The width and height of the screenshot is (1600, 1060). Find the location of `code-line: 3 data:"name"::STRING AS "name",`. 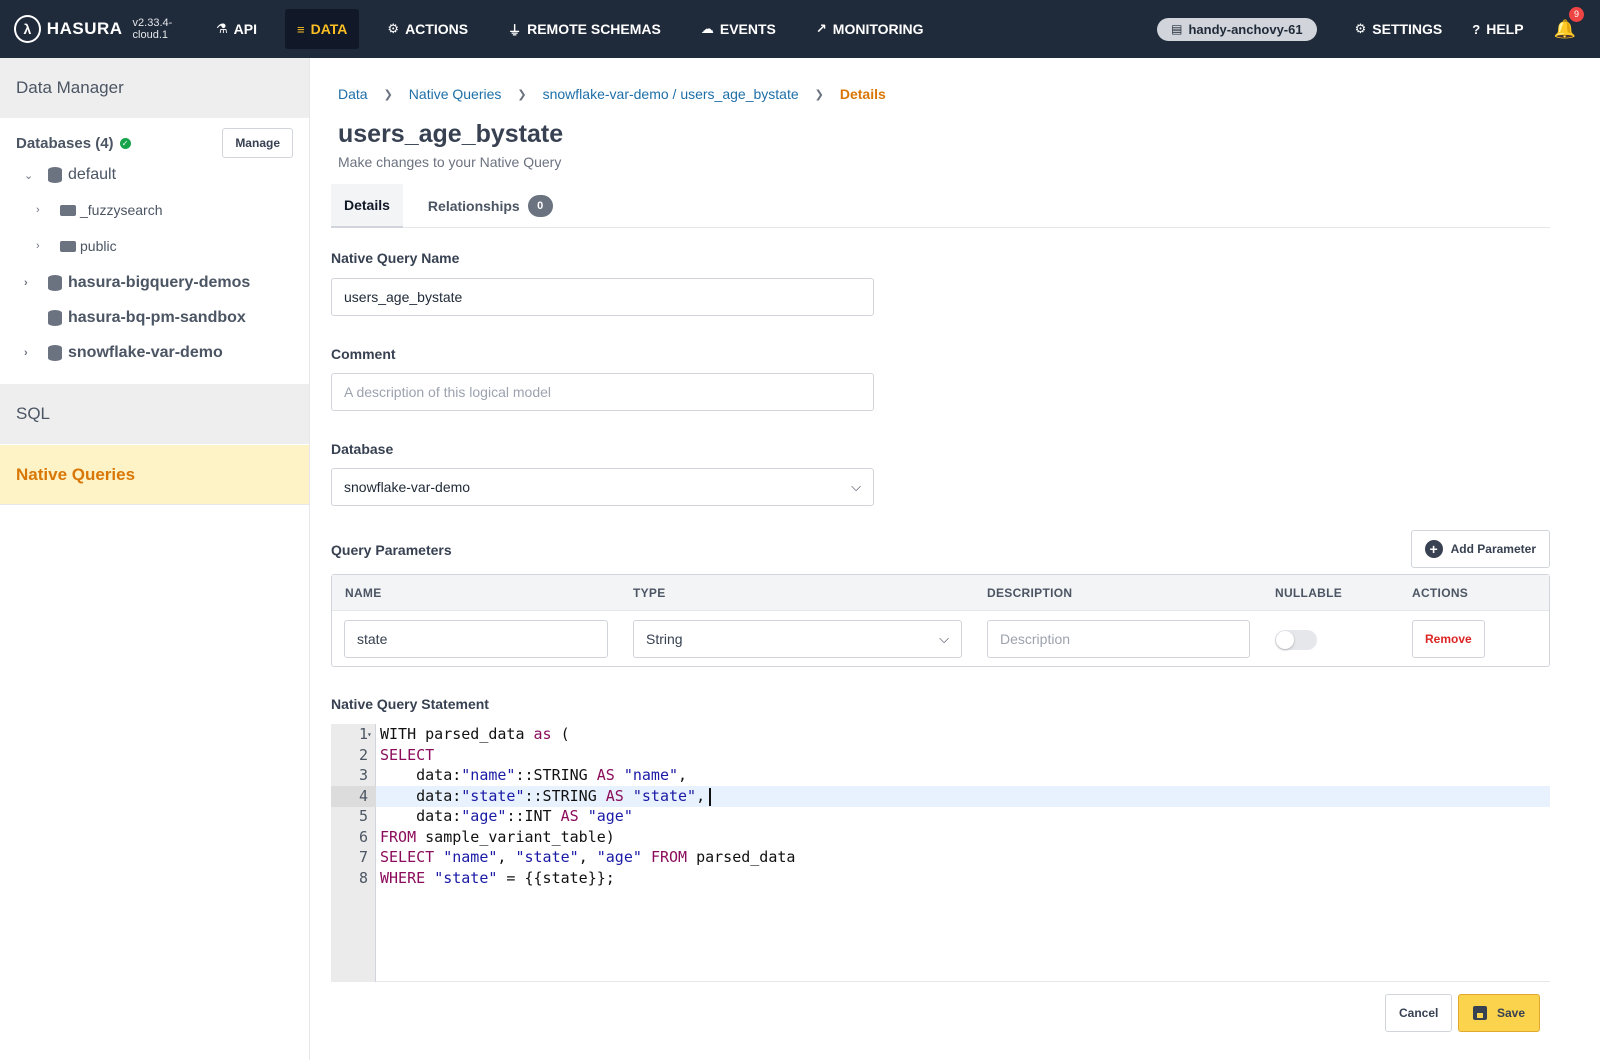

code-line: 3 data:"name"::STRING AS "name", is located at coordinates (940, 775).